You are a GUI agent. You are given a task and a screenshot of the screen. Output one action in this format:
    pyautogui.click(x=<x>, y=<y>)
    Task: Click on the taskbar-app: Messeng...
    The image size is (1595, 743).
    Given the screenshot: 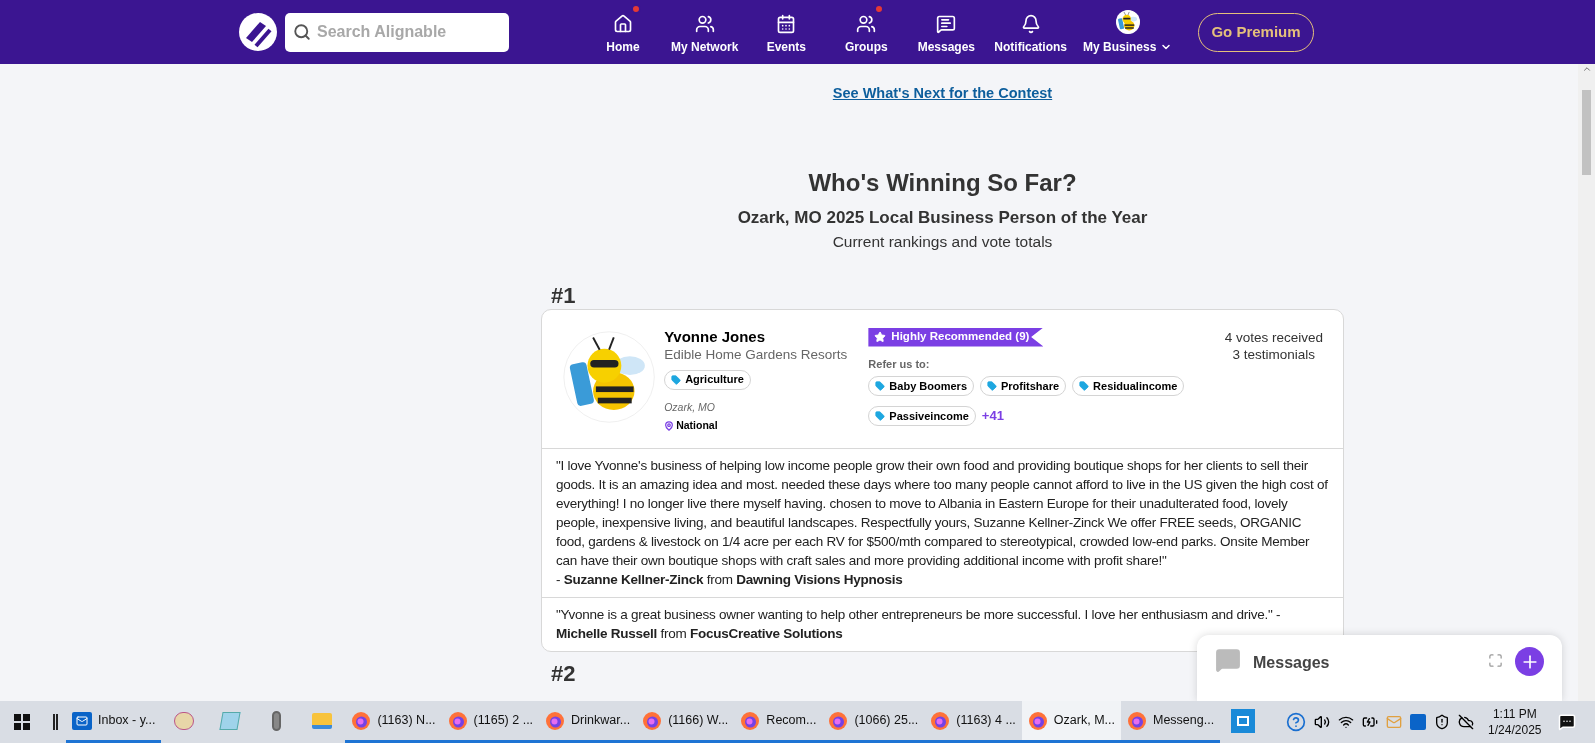 What is the action you would take?
    pyautogui.click(x=1170, y=722)
    